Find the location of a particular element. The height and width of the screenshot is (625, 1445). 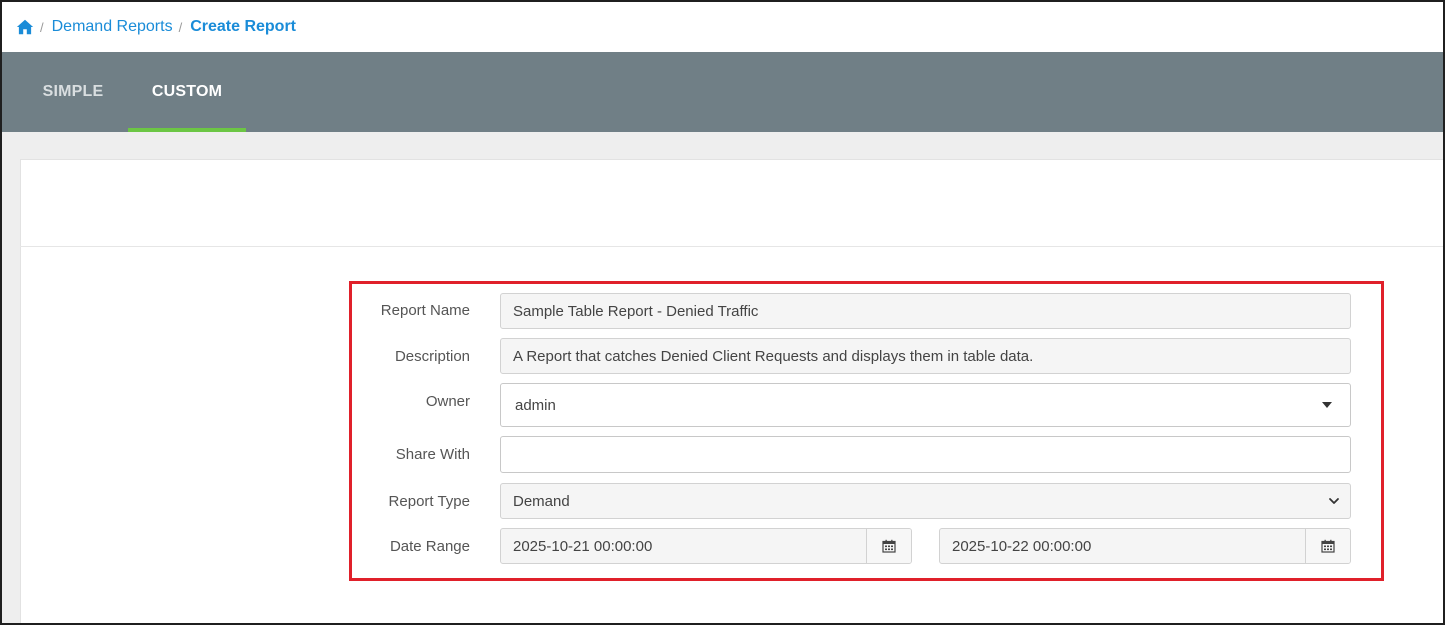

report-type-label: Report Type is located at coordinates (429, 501).